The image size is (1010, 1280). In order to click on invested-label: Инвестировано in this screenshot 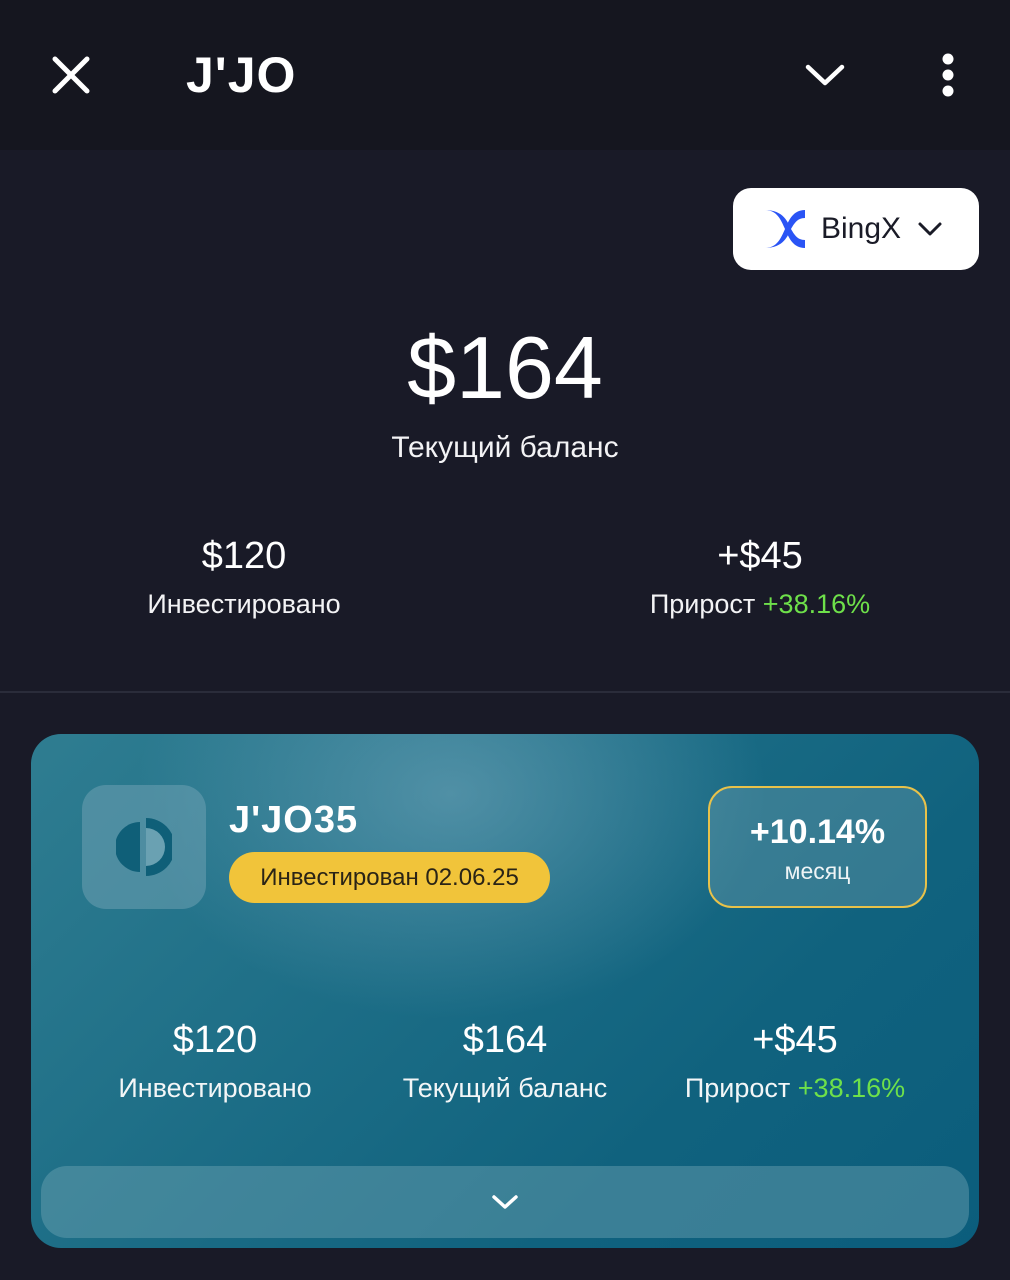, I will do `click(244, 604)`.